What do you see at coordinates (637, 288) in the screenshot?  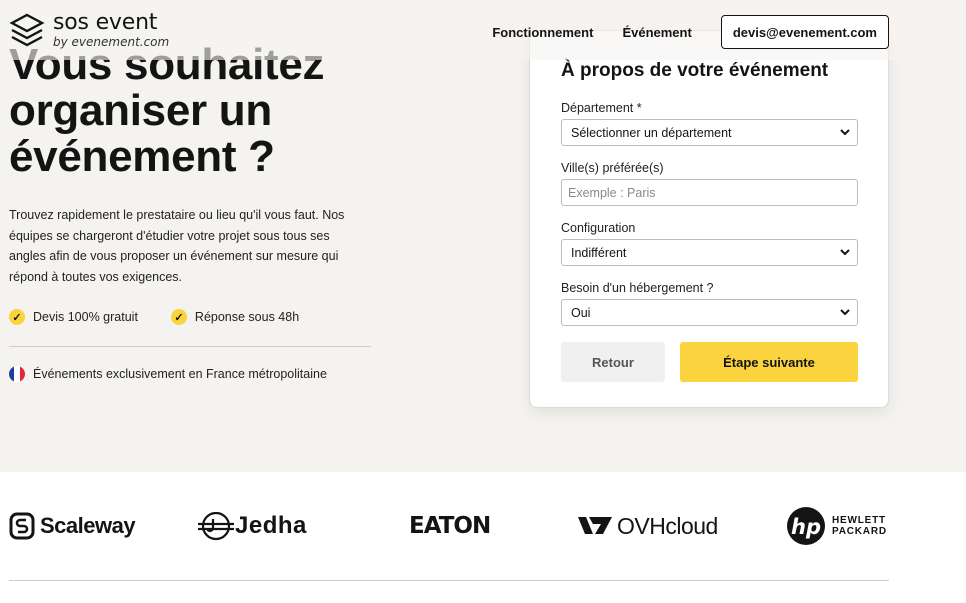 I see `lodging-label: Besoin d'un hébergement ?` at bounding box center [637, 288].